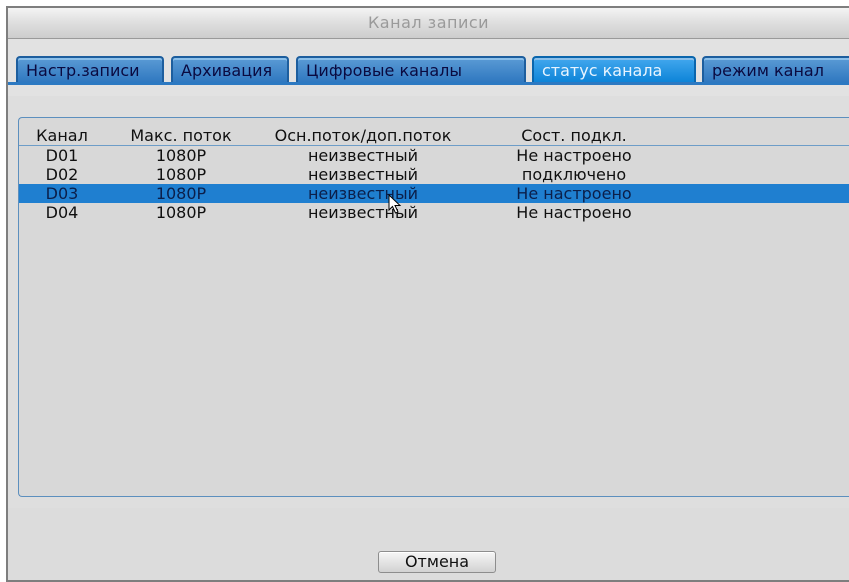  I want to click on tab-digital-channels: Цифровые каналы, so click(411, 69).